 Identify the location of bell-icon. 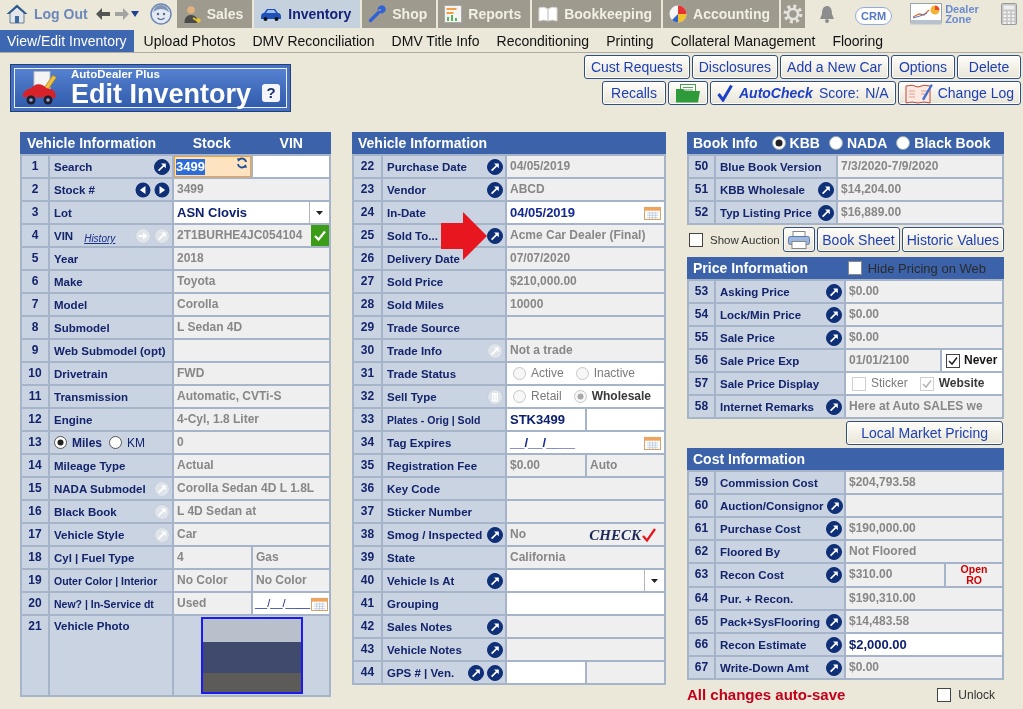
(827, 14).